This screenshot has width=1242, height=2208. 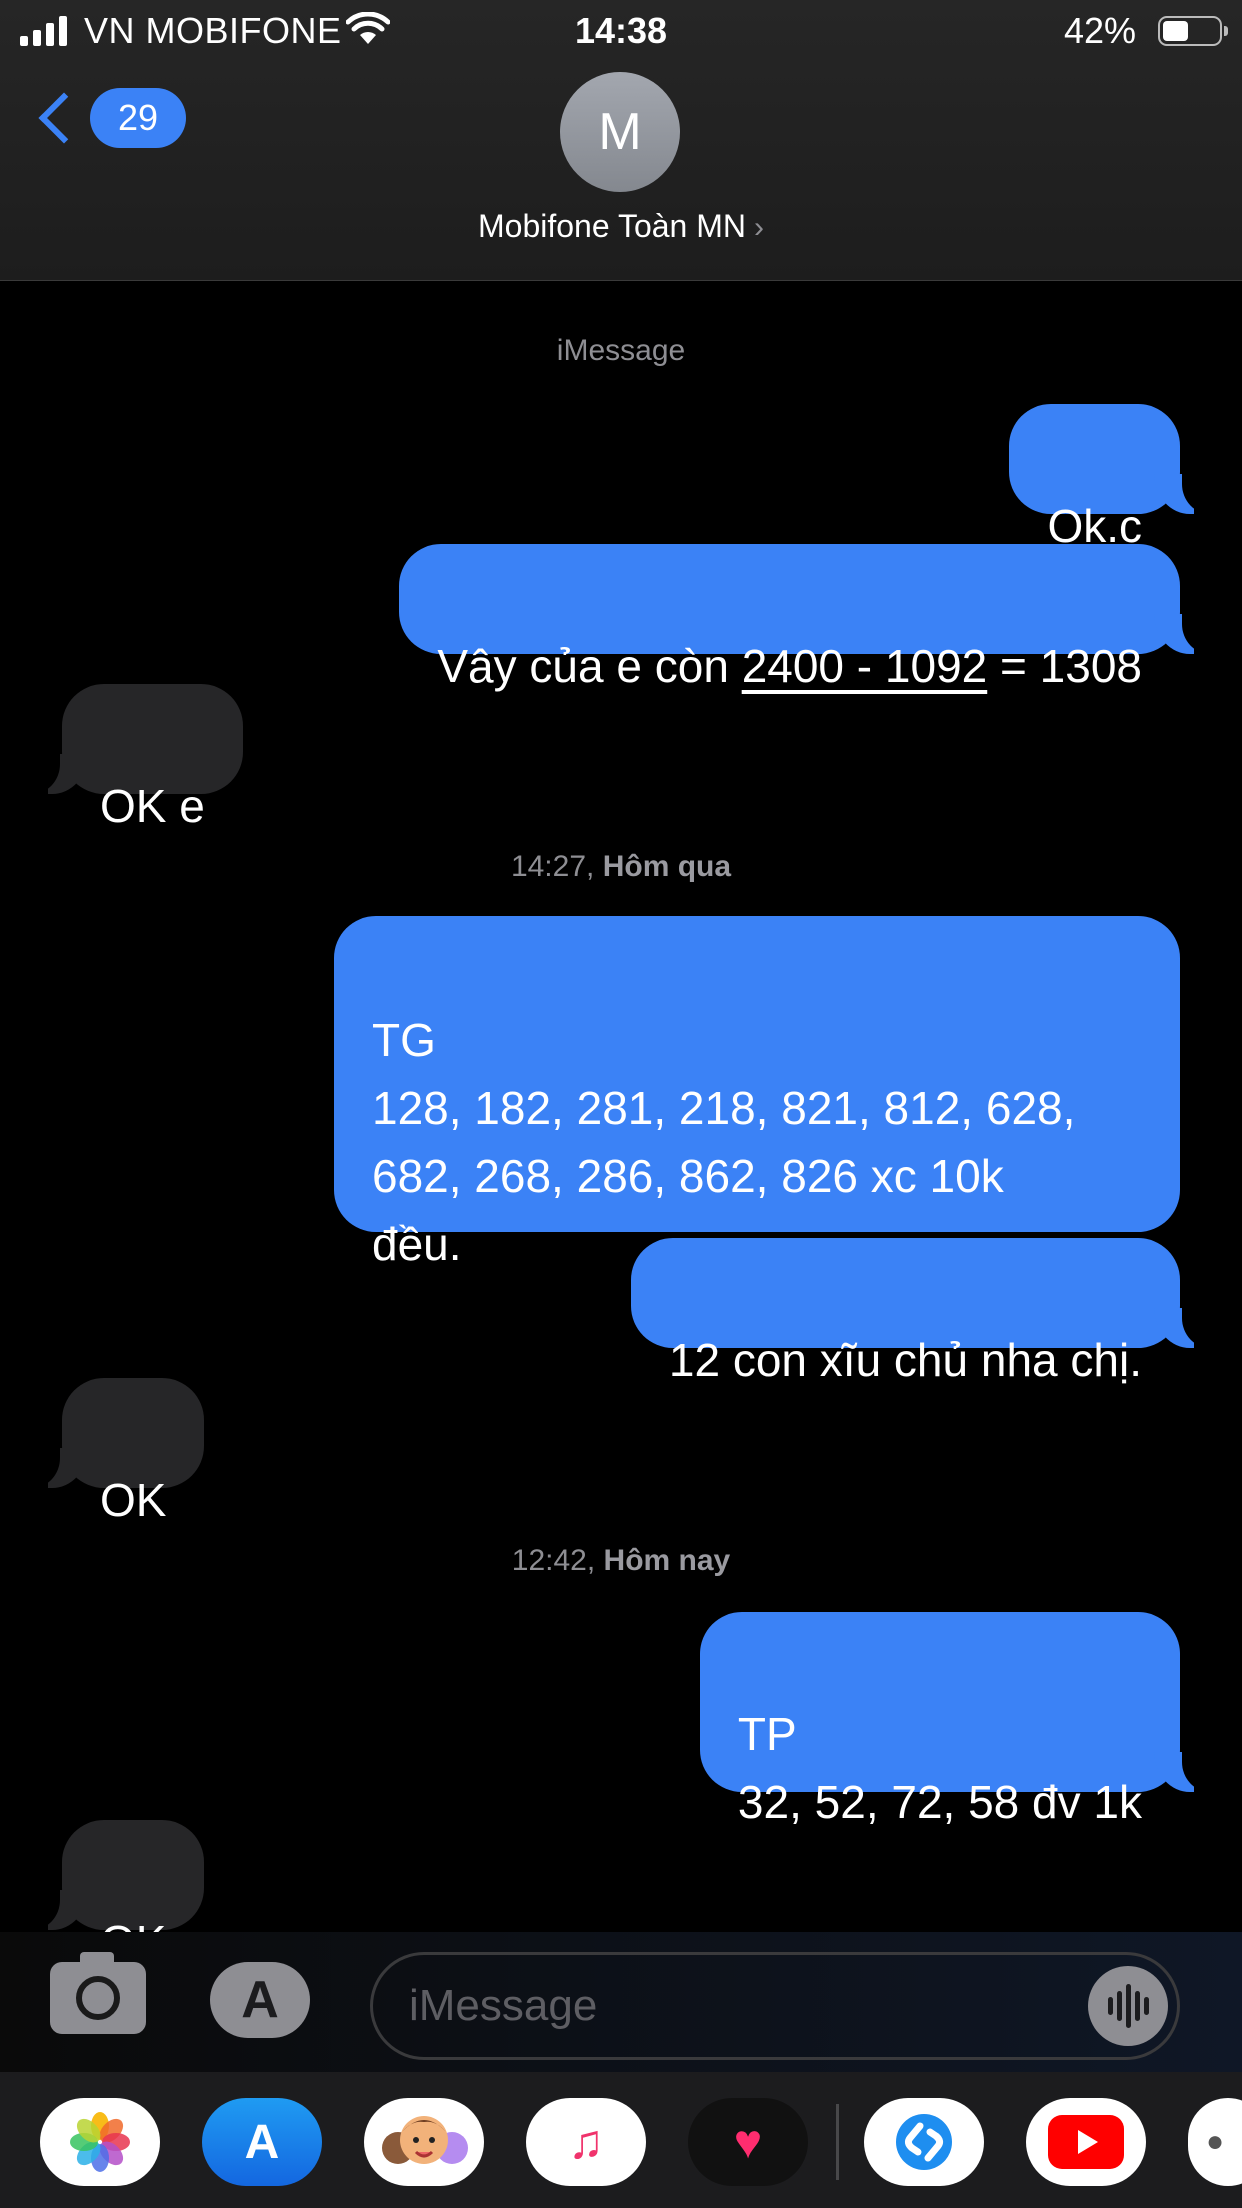 I want to click on timestamp-day: Hôm qua, so click(x=667, y=866).